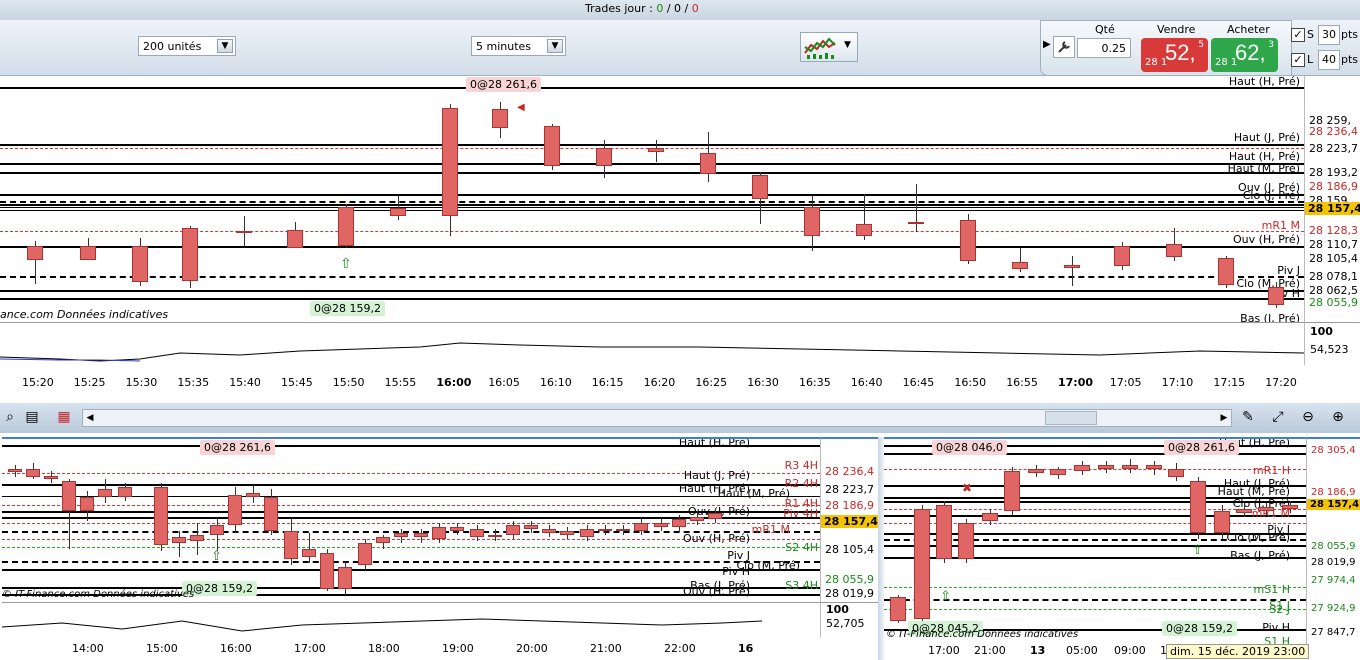  Describe the element at coordinates (1248, 29) in the screenshot. I see `buy-label: Acheter` at that location.